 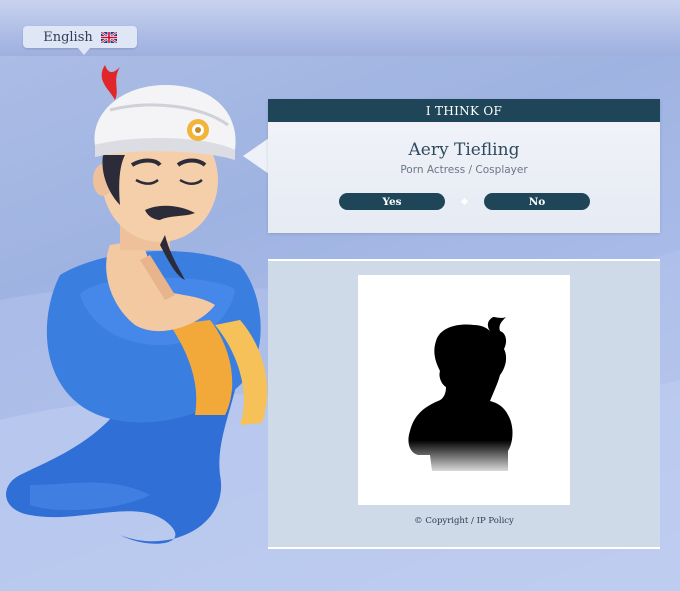 I want to click on uk-flag-icon, so click(x=108, y=37).